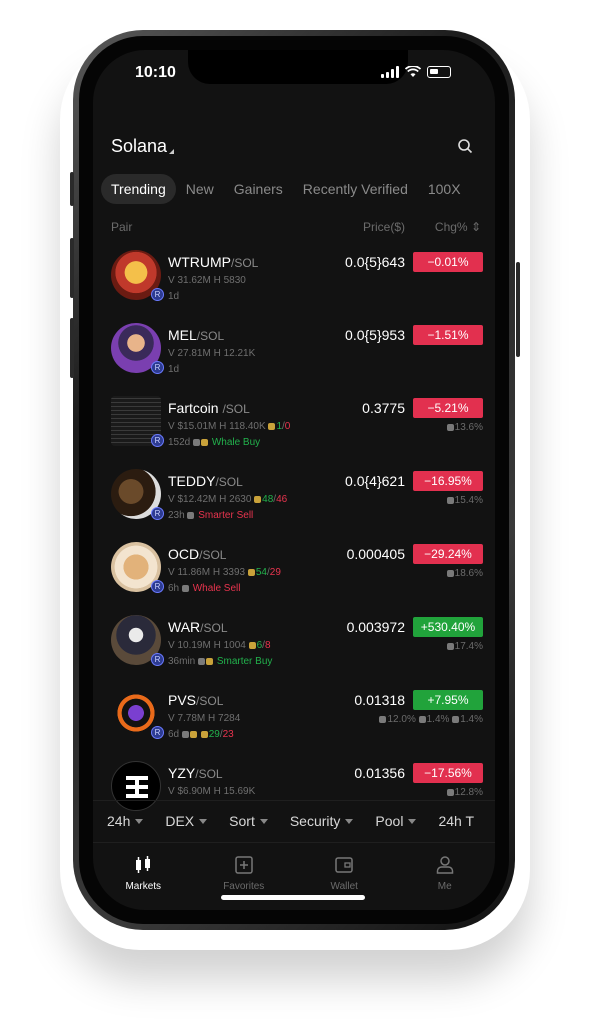 Image resolution: width=590 pixels, height=1032 pixels. Describe the element at coordinates (122, 227) in the screenshot. I see `column-pair: Pair` at that location.